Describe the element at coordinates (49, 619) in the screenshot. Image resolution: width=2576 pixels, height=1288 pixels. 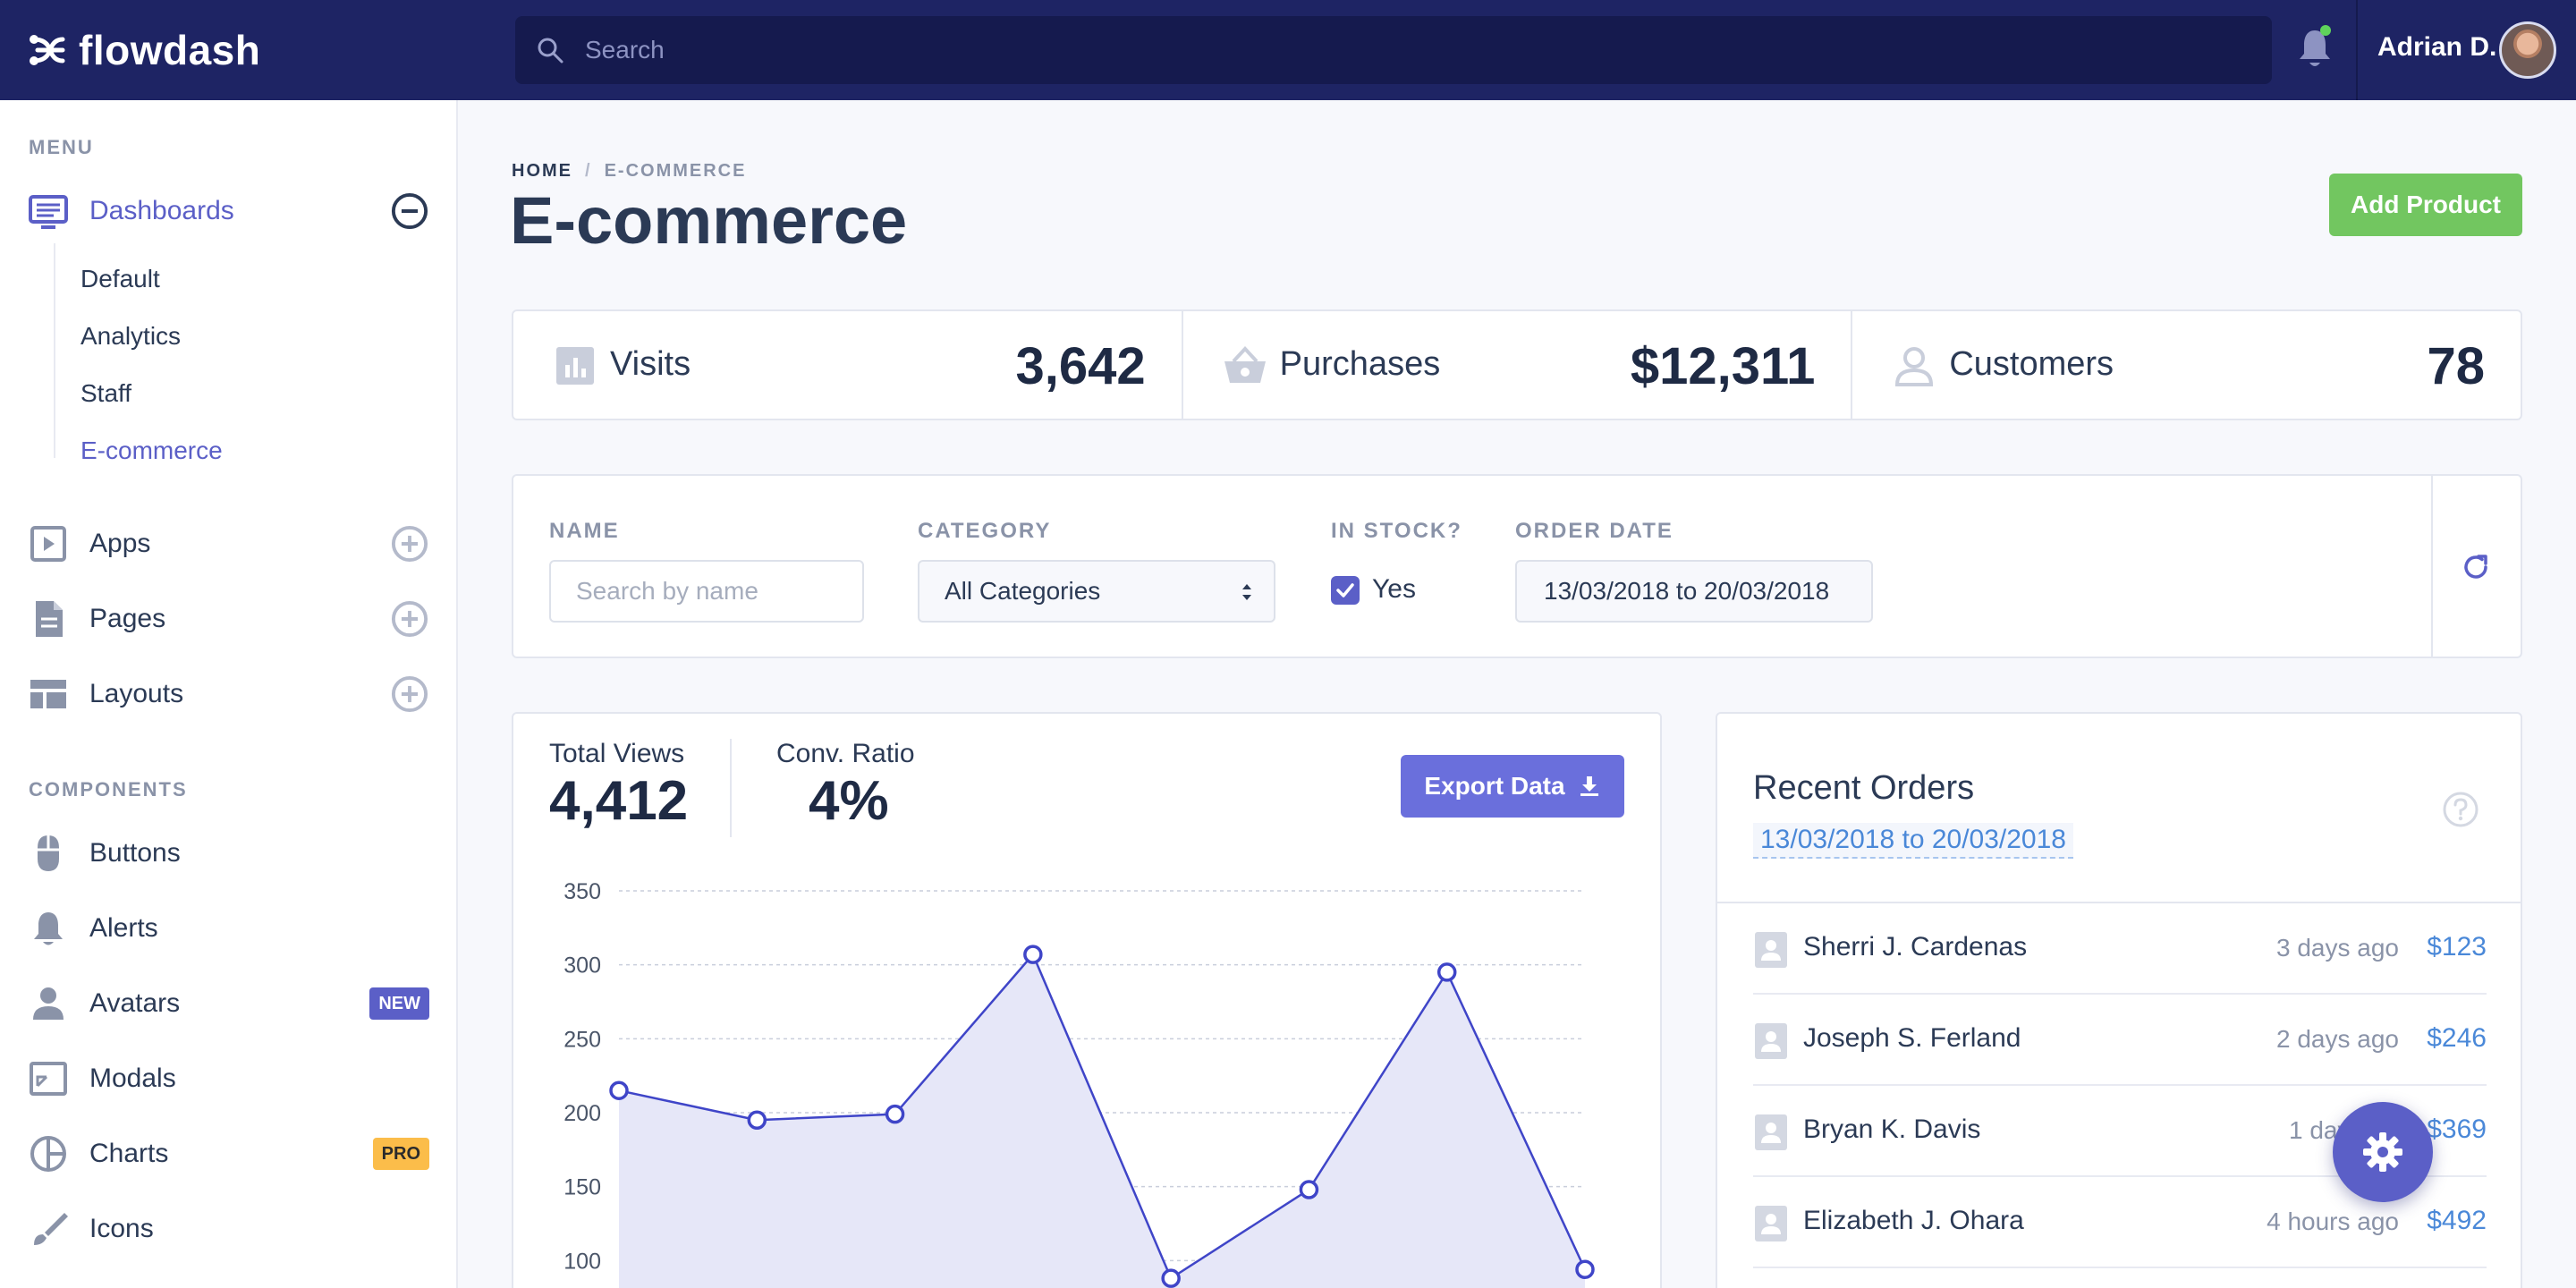
I see `file-icon` at that location.